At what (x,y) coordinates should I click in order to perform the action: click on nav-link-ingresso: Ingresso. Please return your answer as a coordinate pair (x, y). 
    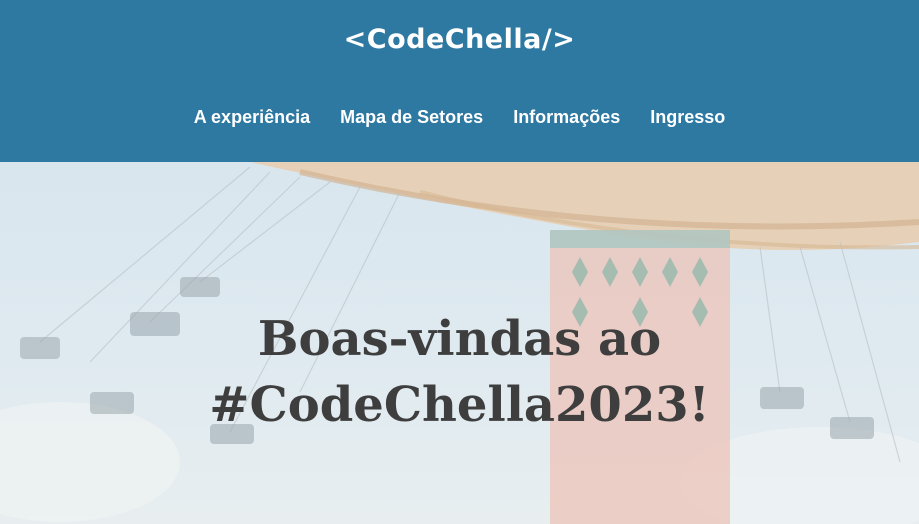
    Looking at the image, I should click on (687, 117).